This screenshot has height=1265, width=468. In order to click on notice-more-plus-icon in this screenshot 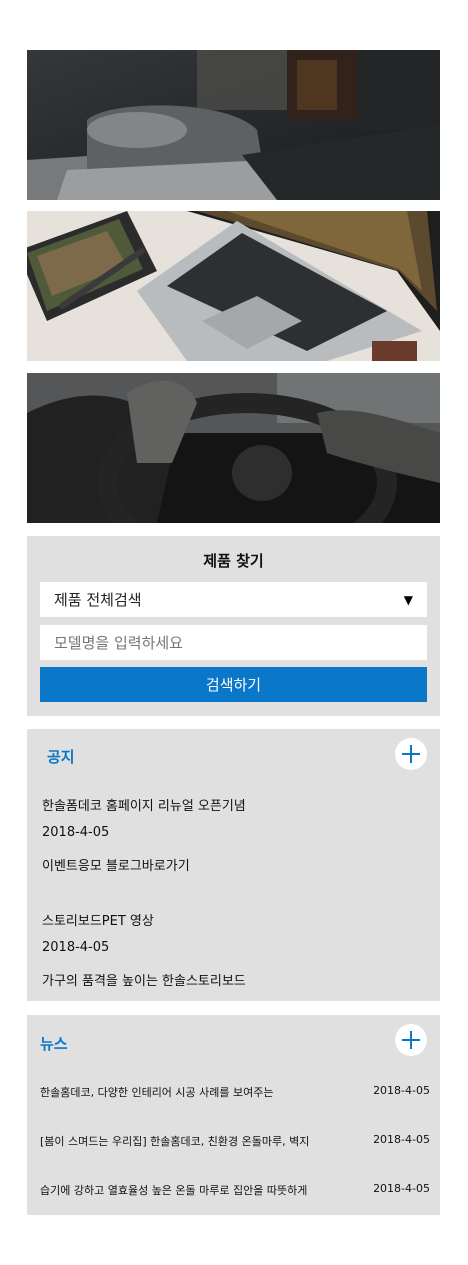, I will do `click(411, 754)`.